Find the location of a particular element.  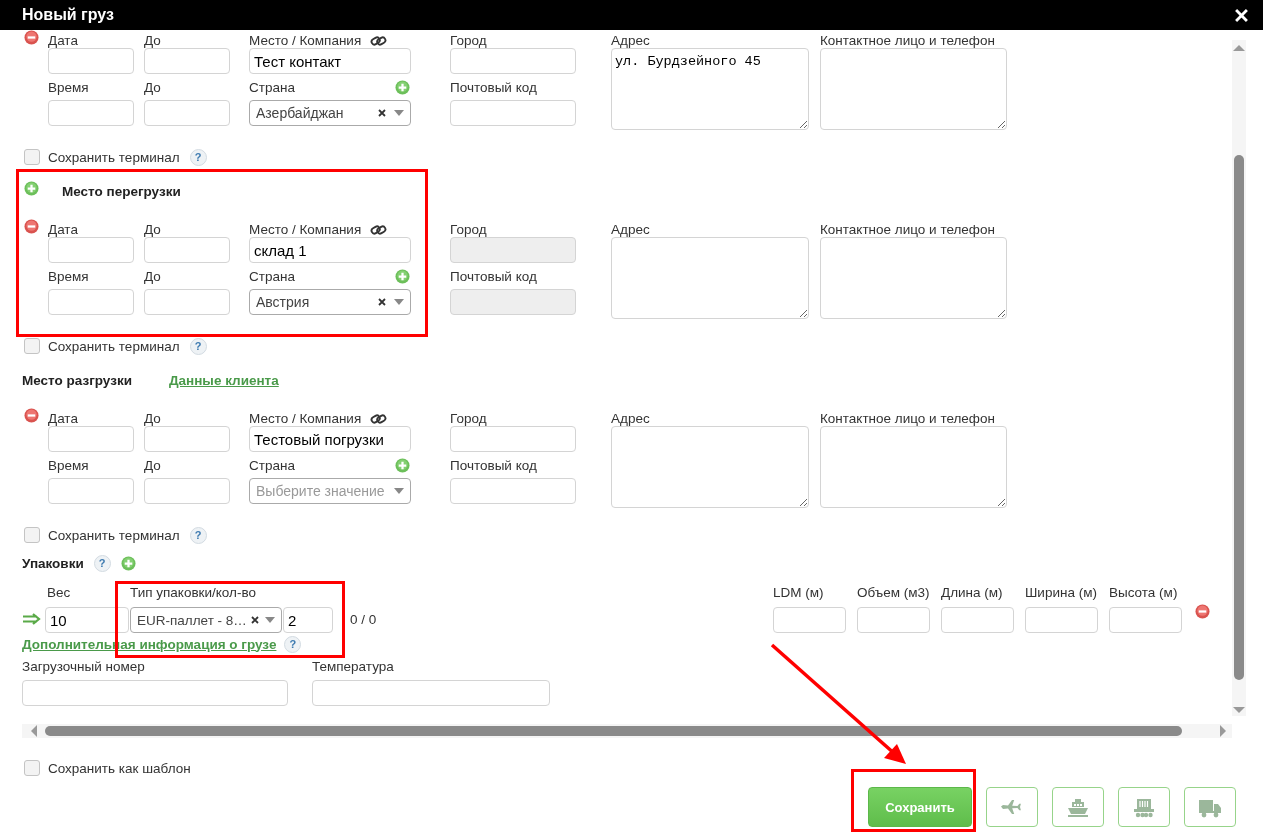

text-field: Тест контакт is located at coordinates (330, 61).